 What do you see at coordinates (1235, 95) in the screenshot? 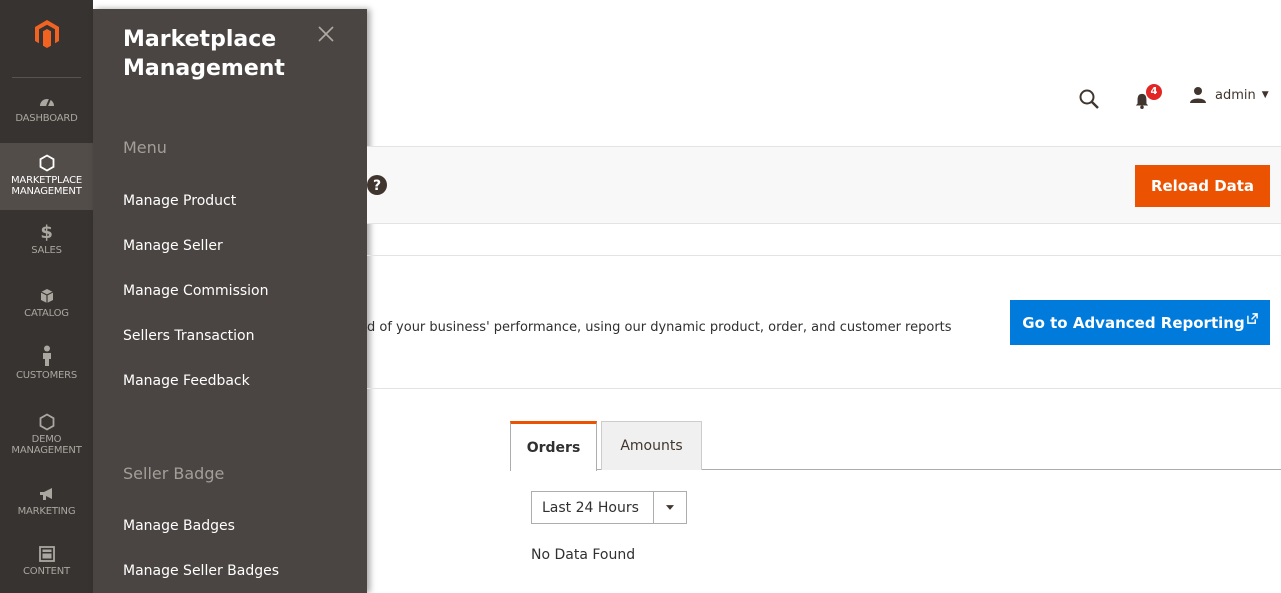
I see `admin-username: admin` at bounding box center [1235, 95].